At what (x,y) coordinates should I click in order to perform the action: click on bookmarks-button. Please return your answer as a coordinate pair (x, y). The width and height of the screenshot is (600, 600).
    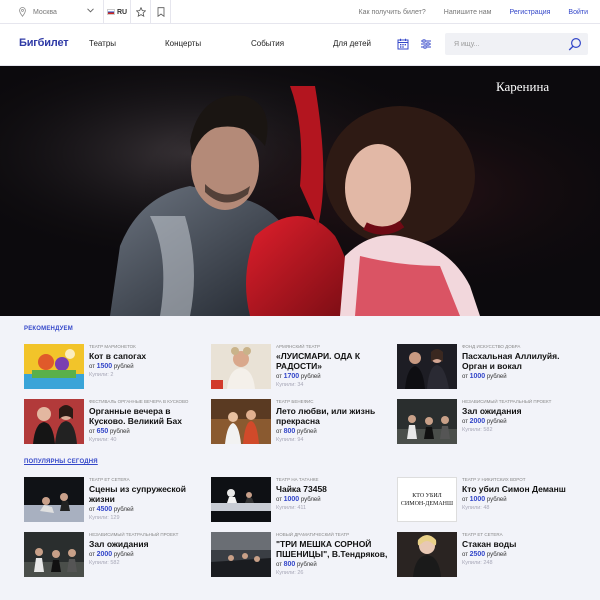
    Looking at the image, I should click on (161, 12).